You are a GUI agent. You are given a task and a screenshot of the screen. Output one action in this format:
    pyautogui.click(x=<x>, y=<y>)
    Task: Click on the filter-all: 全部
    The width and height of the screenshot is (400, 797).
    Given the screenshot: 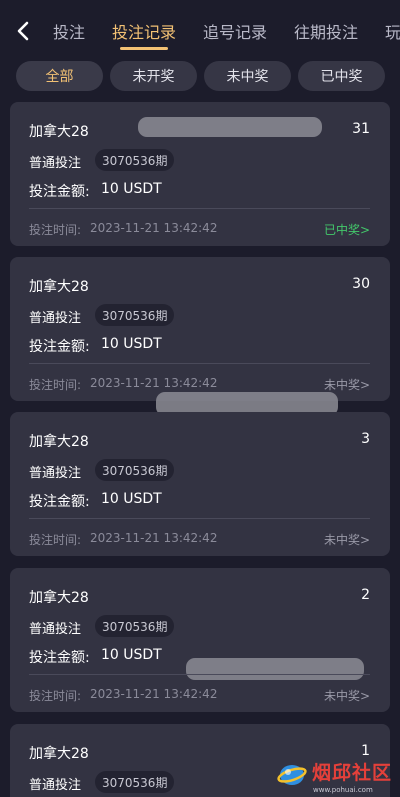 What is the action you would take?
    pyautogui.click(x=59, y=76)
    